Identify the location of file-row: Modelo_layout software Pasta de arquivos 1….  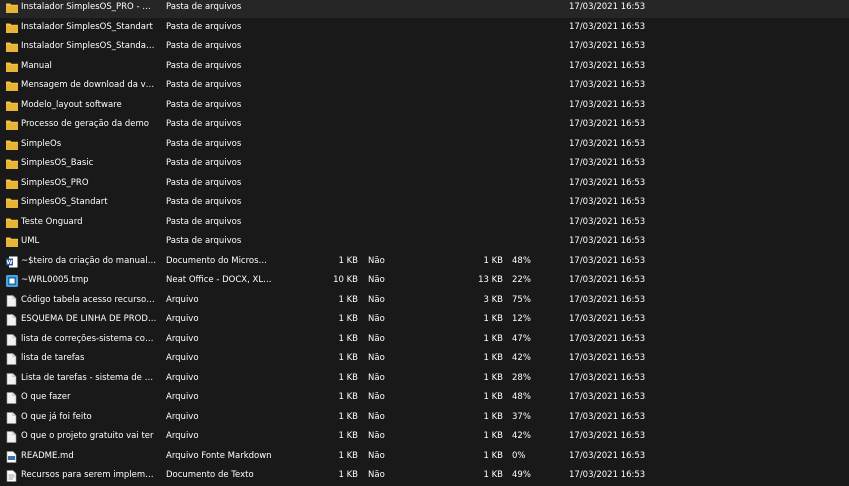
(424, 106).